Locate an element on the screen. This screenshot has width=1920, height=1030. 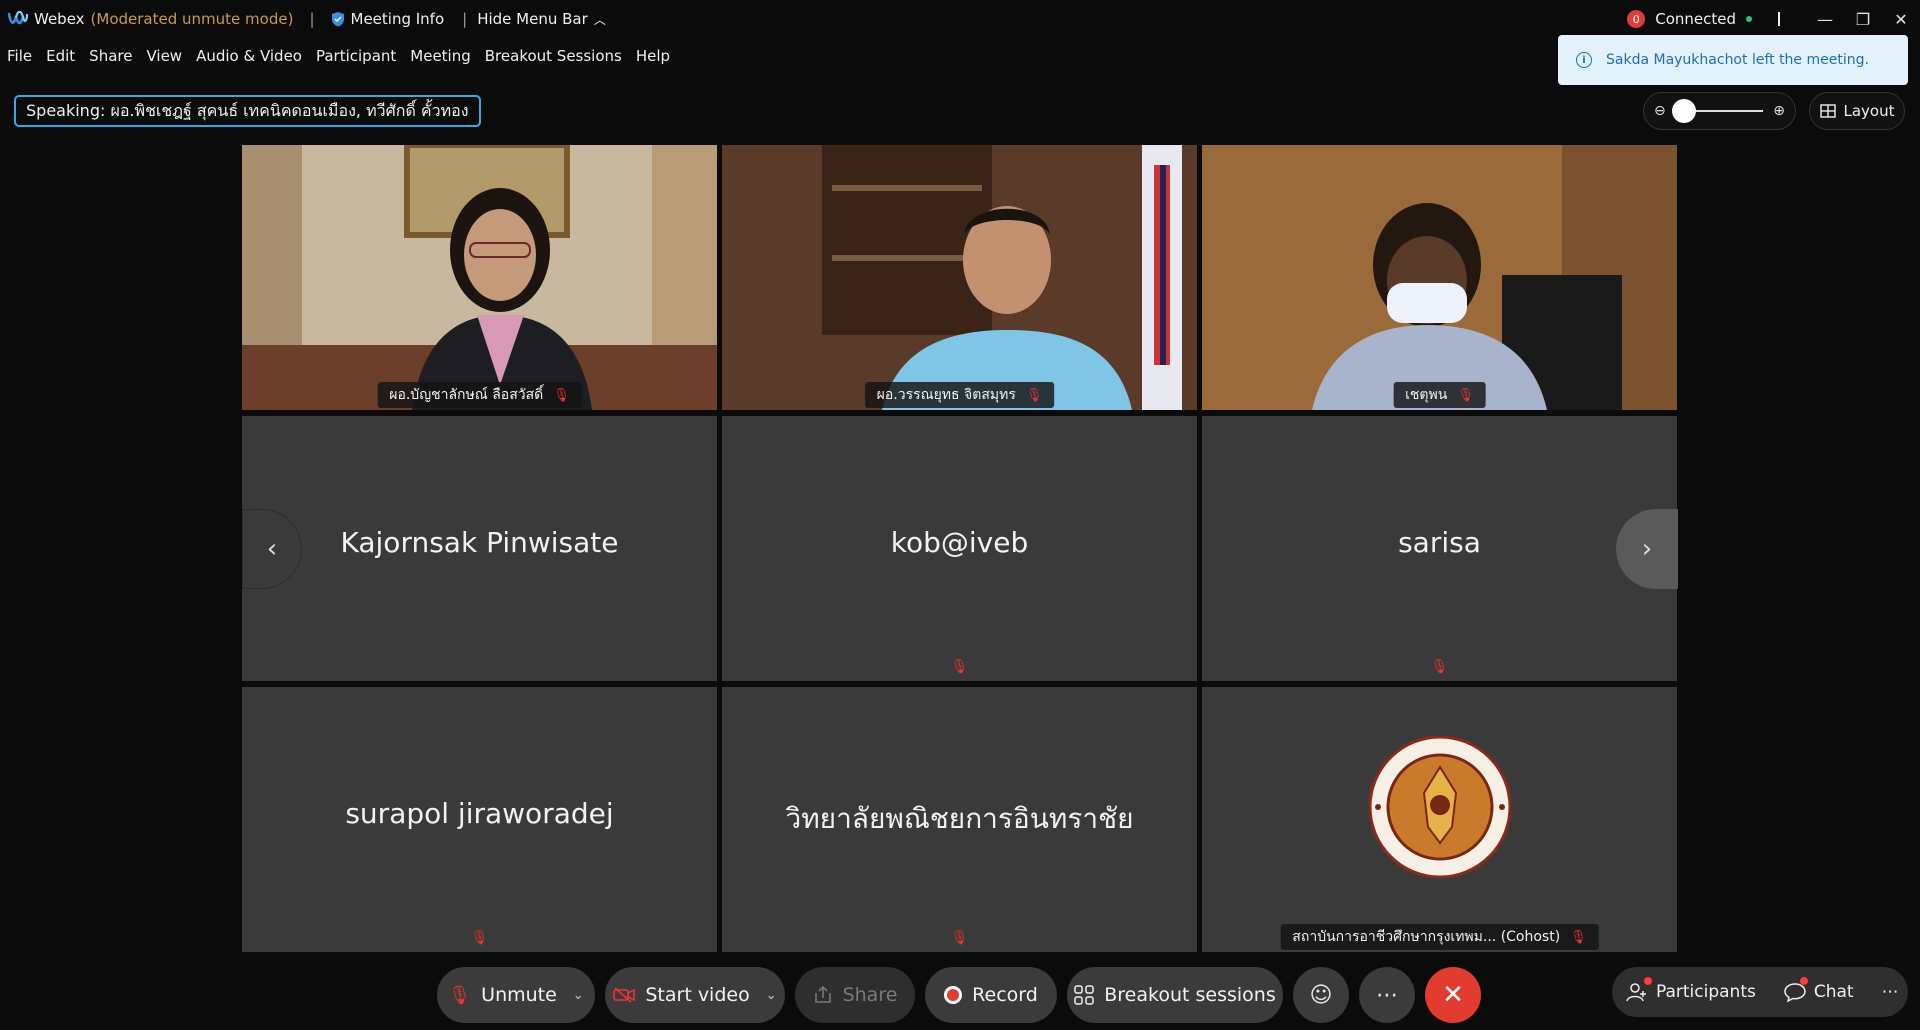
layout-grid-icon is located at coordinates (1827, 111).